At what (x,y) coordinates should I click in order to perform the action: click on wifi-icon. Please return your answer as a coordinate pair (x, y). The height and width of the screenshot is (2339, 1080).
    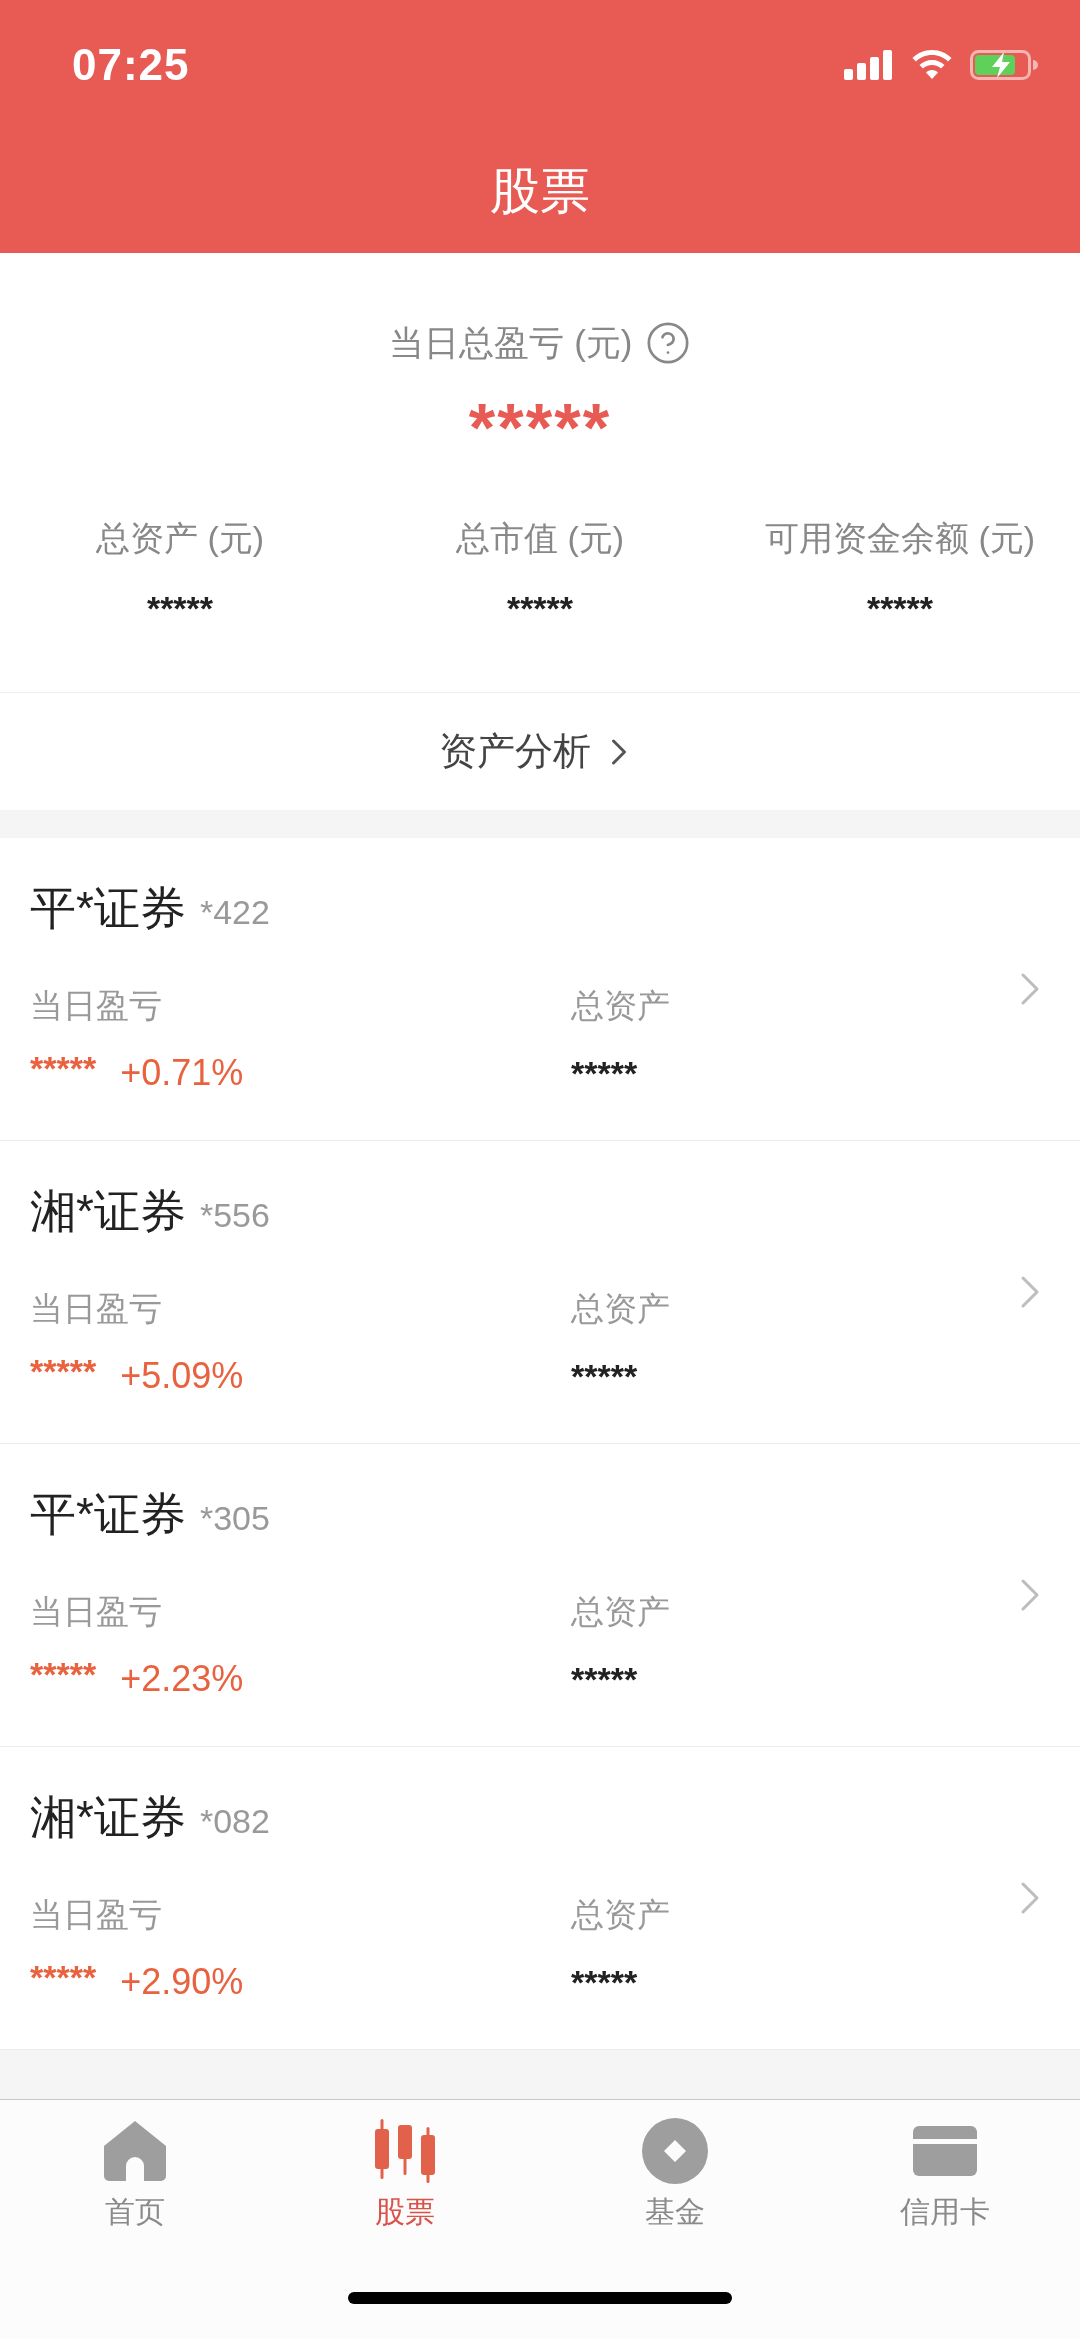
    Looking at the image, I should click on (932, 65).